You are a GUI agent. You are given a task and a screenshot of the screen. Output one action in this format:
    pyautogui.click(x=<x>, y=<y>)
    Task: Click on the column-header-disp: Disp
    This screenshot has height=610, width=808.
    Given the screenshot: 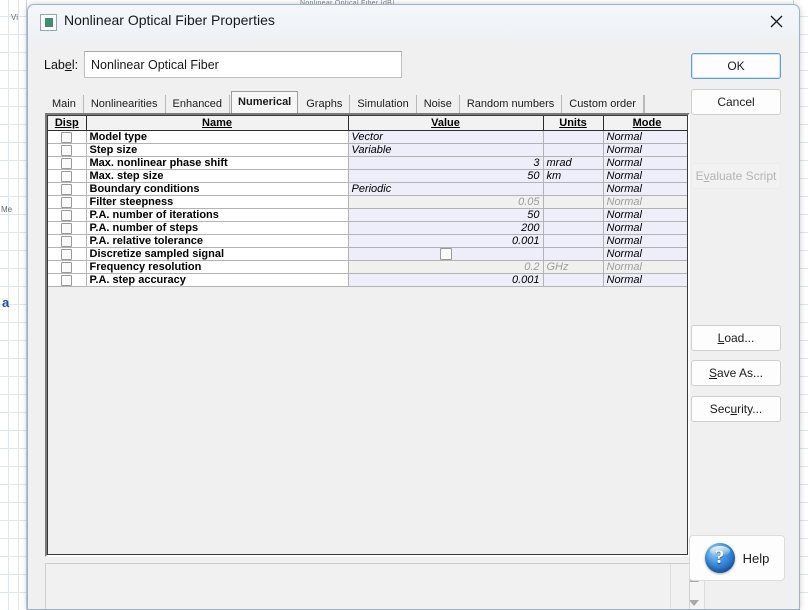 What is the action you would take?
    pyautogui.click(x=67, y=123)
    